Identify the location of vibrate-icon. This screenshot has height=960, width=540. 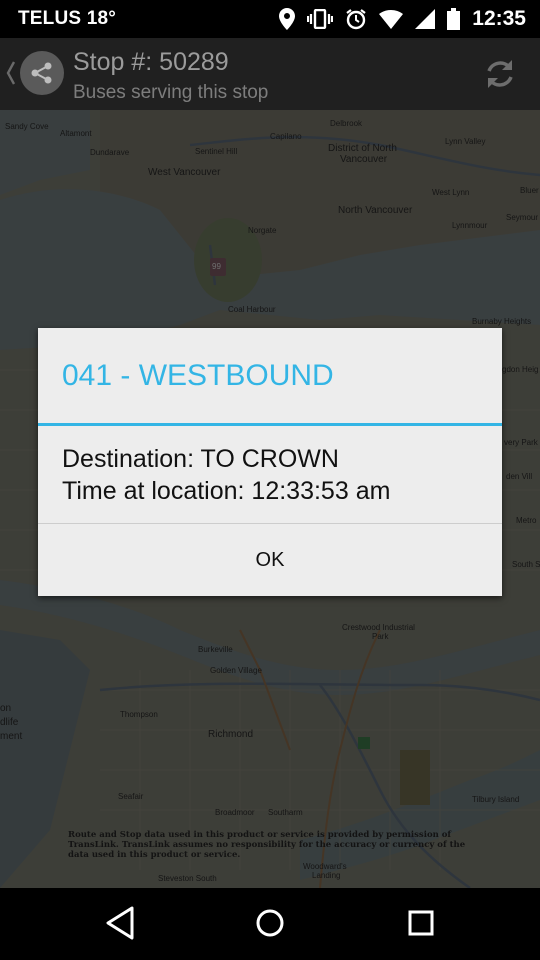
(320, 19).